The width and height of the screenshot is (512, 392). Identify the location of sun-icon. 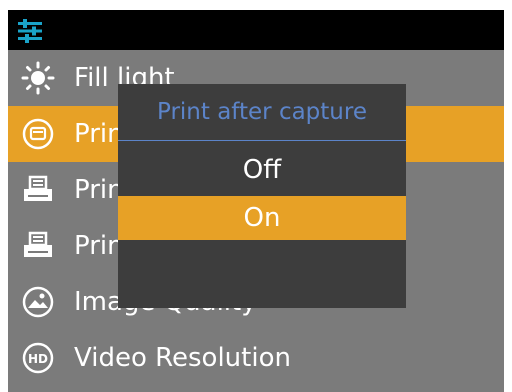
(38, 78).